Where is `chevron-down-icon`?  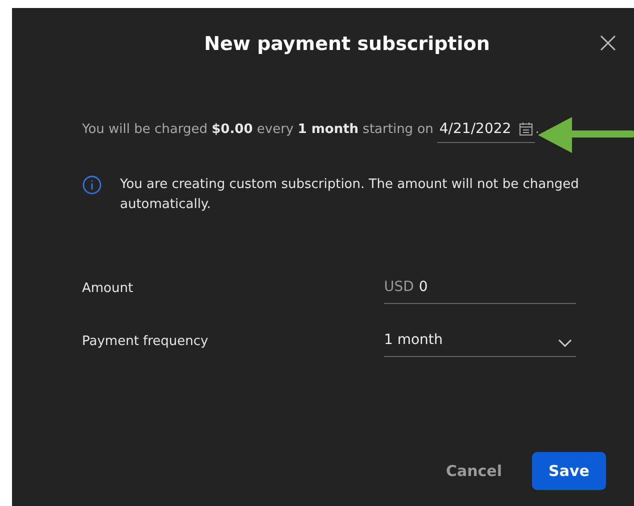 chevron-down-icon is located at coordinates (565, 343).